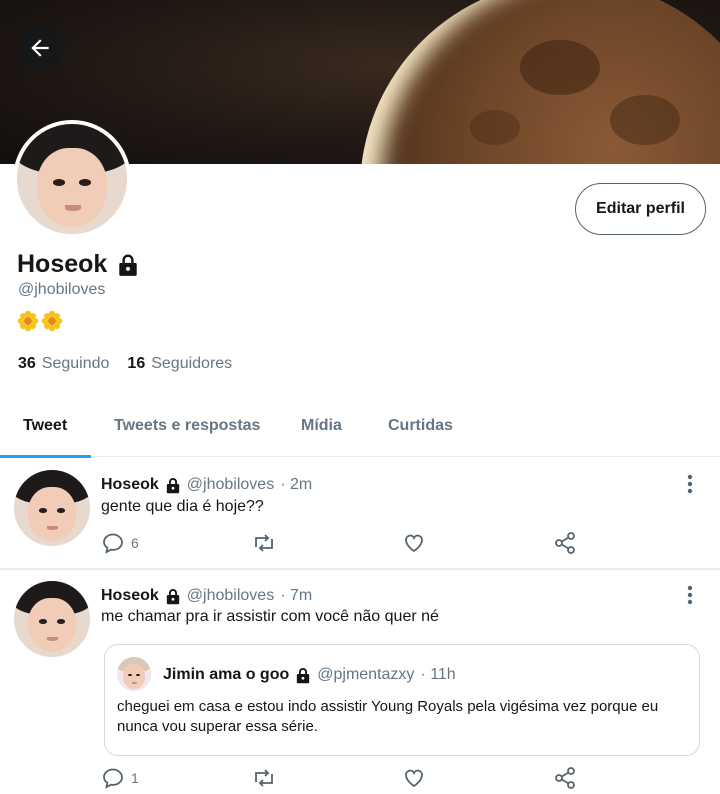 Image resolution: width=720 pixels, height=794 pixels. I want to click on active-tab-indicator, so click(45, 456).